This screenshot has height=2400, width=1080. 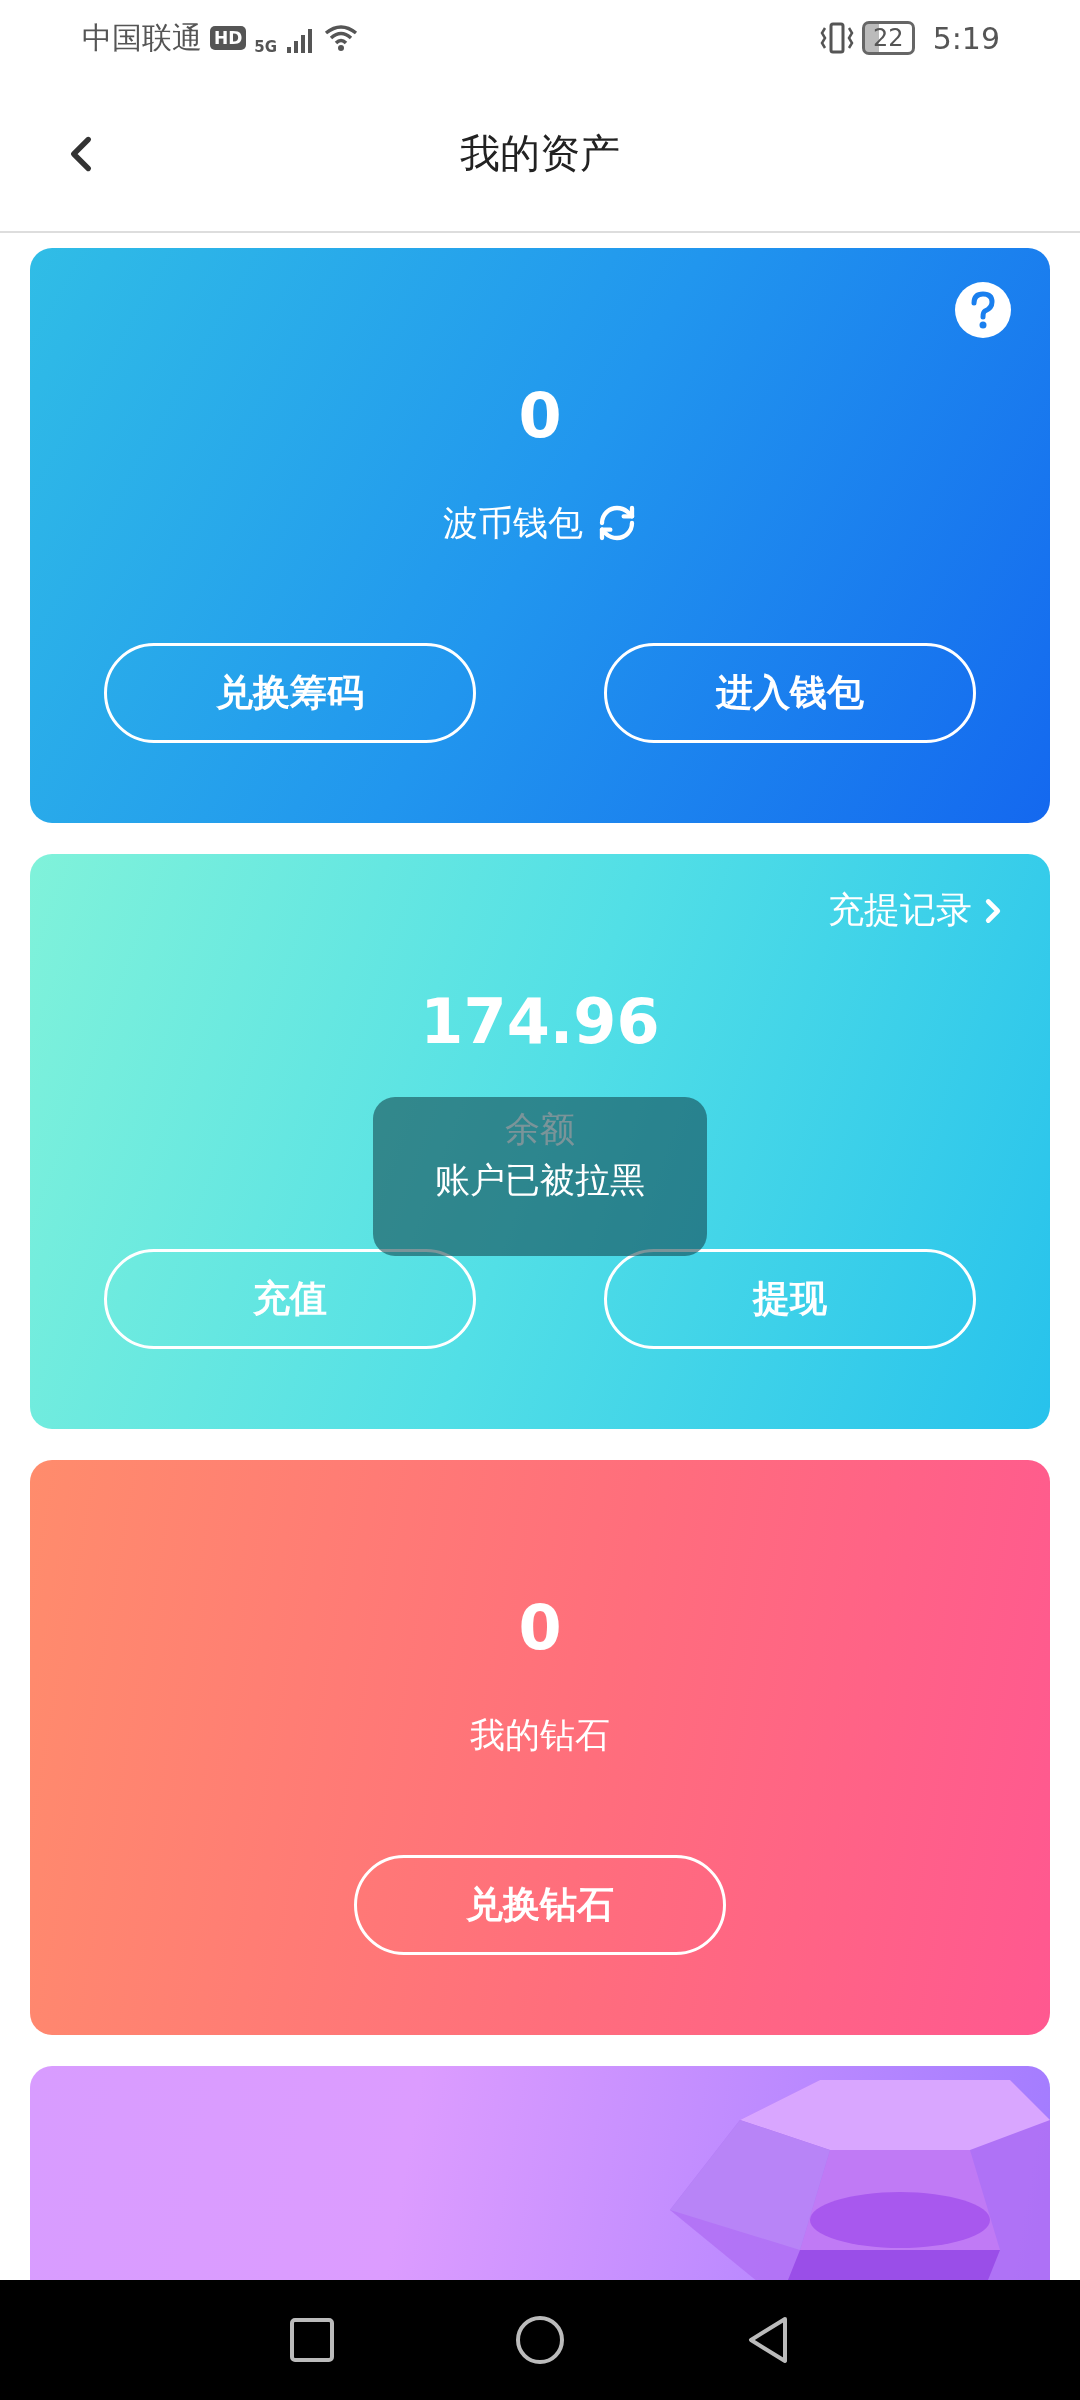 What do you see at coordinates (142, 37) in the screenshot?
I see `carrier-name: 中国联通` at bounding box center [142, 37].